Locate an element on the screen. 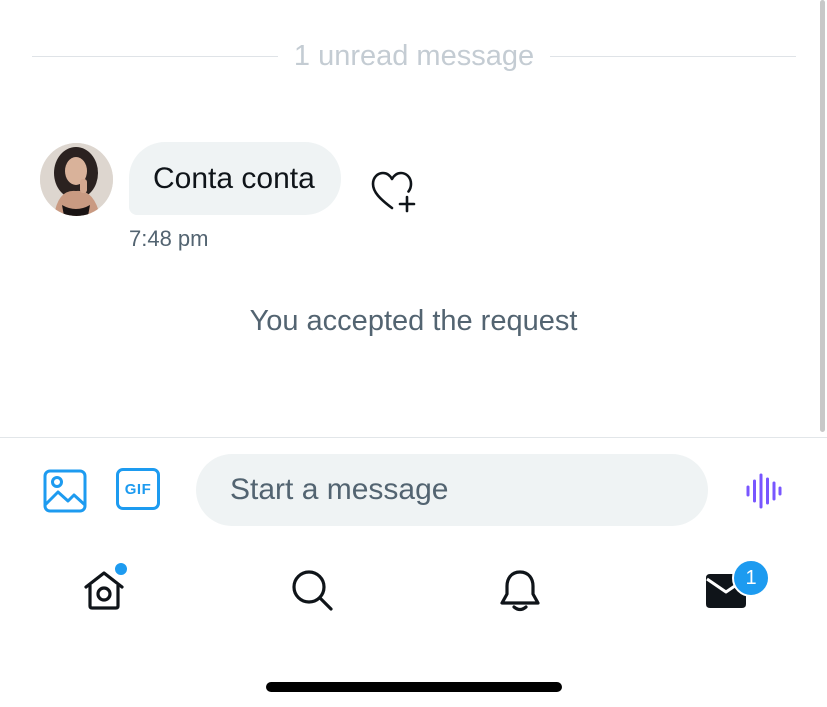  home-notification-dot is located at coordinates (121, 569).